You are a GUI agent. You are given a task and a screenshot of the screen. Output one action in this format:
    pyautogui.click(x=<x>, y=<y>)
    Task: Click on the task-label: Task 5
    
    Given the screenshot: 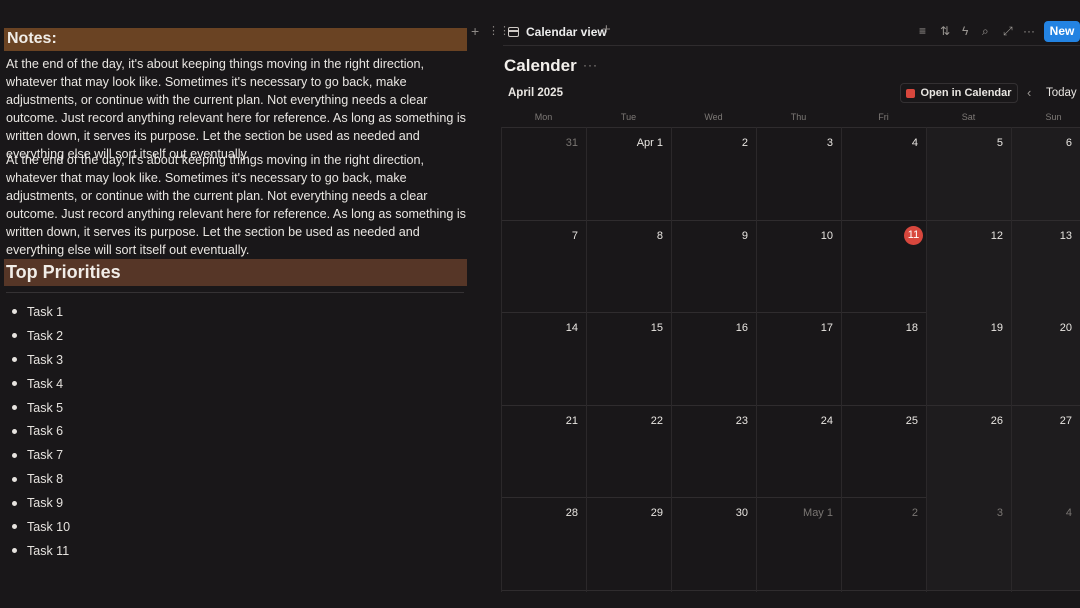 What is the action you would take?
    pyautogui.click(x=45, y=407)
    